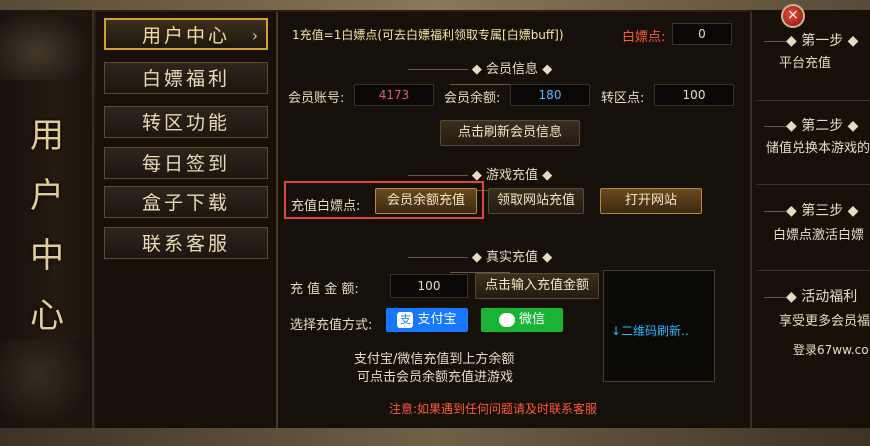 Image resolution: width=870 pixels, height=446 pixels. Describe the element at coordinates (651, 201) in the screenshot. I see `open-site-button: 打开网站` at that location.